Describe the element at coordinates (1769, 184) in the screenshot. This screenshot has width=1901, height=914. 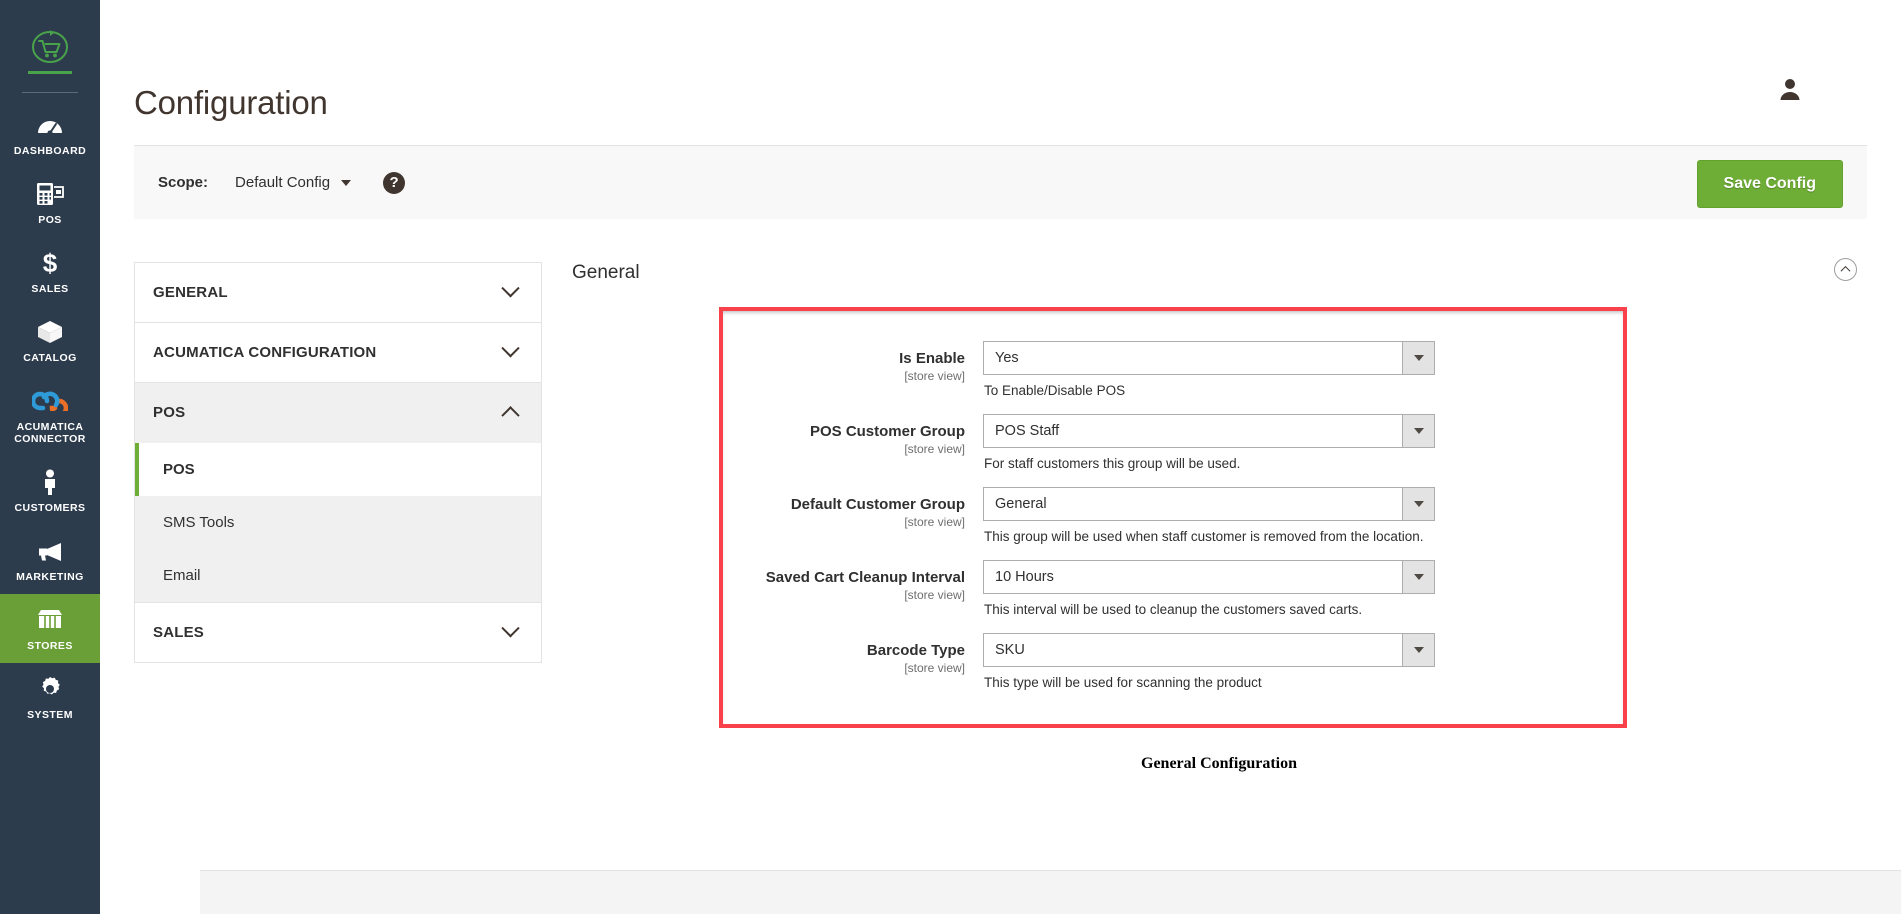
I see `save-config-button: Save Config` at that location.